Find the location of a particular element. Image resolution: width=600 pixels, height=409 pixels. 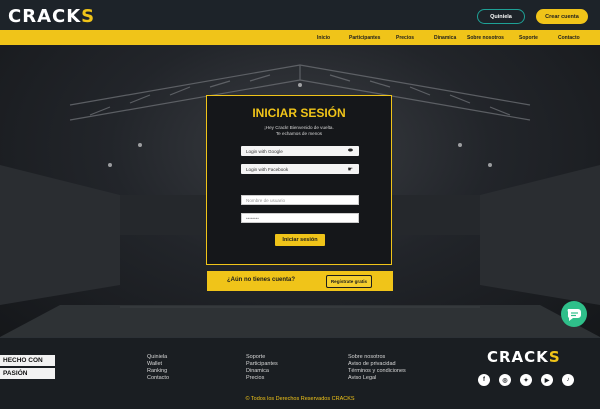

footer-link-dinamica: Dinamica is located at coordinates (257, 371).